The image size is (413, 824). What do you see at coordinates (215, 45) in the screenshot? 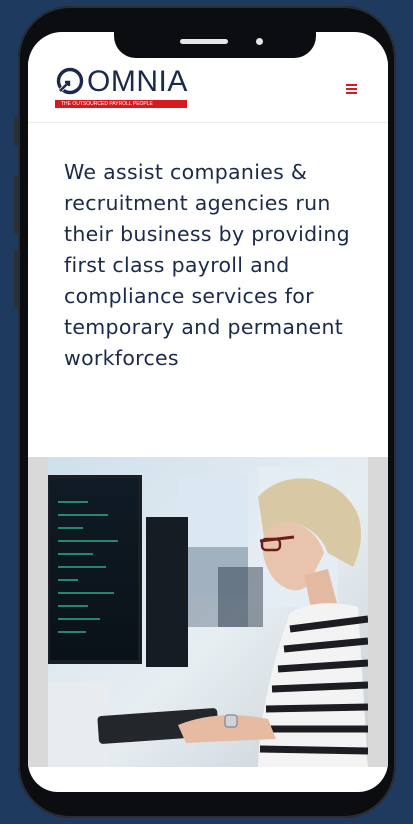
I see `phone-notch` at bounding box center [215, 45].